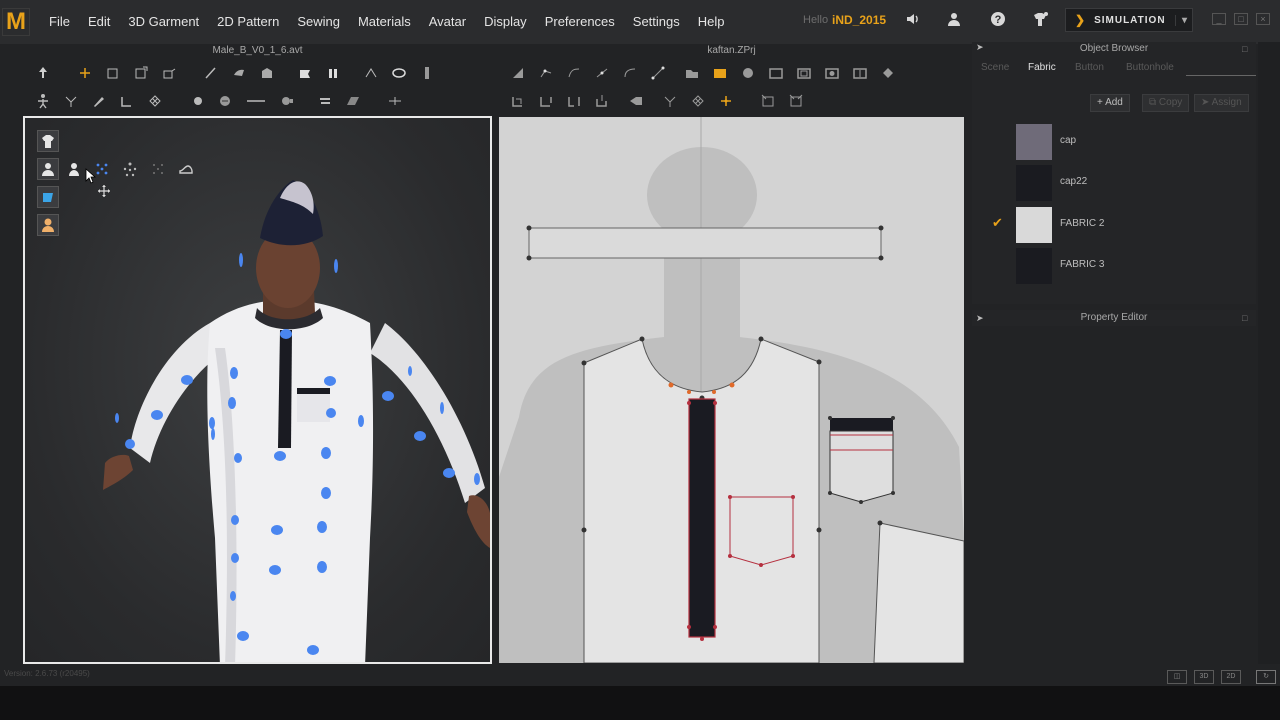  What do you see at coordinates (141, 73) in the screenshot?
I see `box-select-icon` at bounding box center [141, 73].